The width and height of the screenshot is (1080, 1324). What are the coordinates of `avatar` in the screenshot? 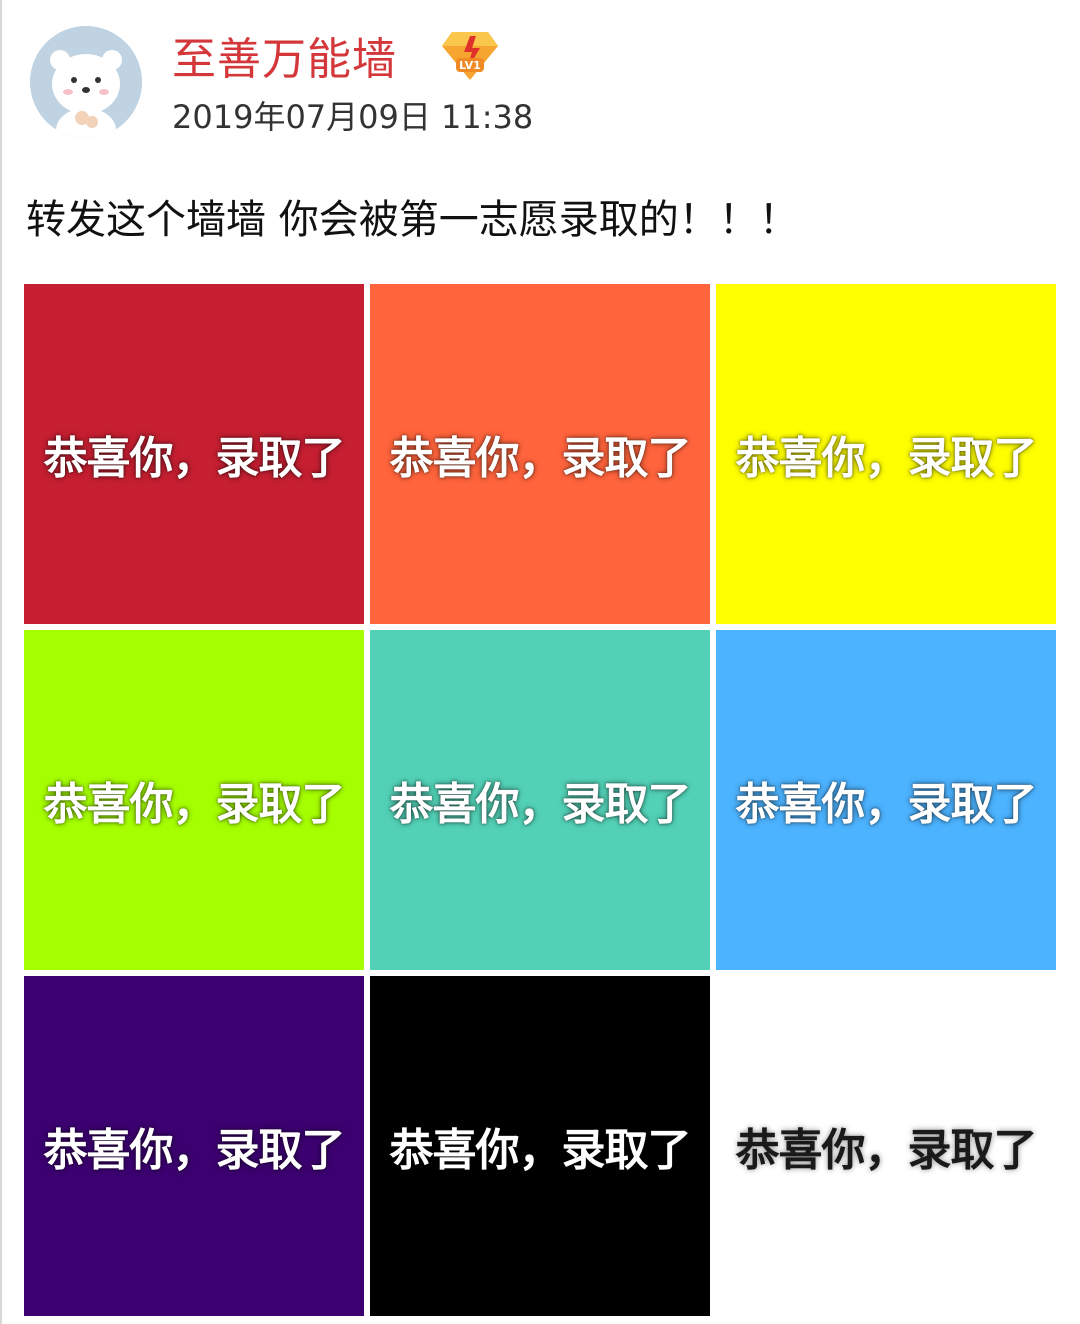 It's located at (86, 82).